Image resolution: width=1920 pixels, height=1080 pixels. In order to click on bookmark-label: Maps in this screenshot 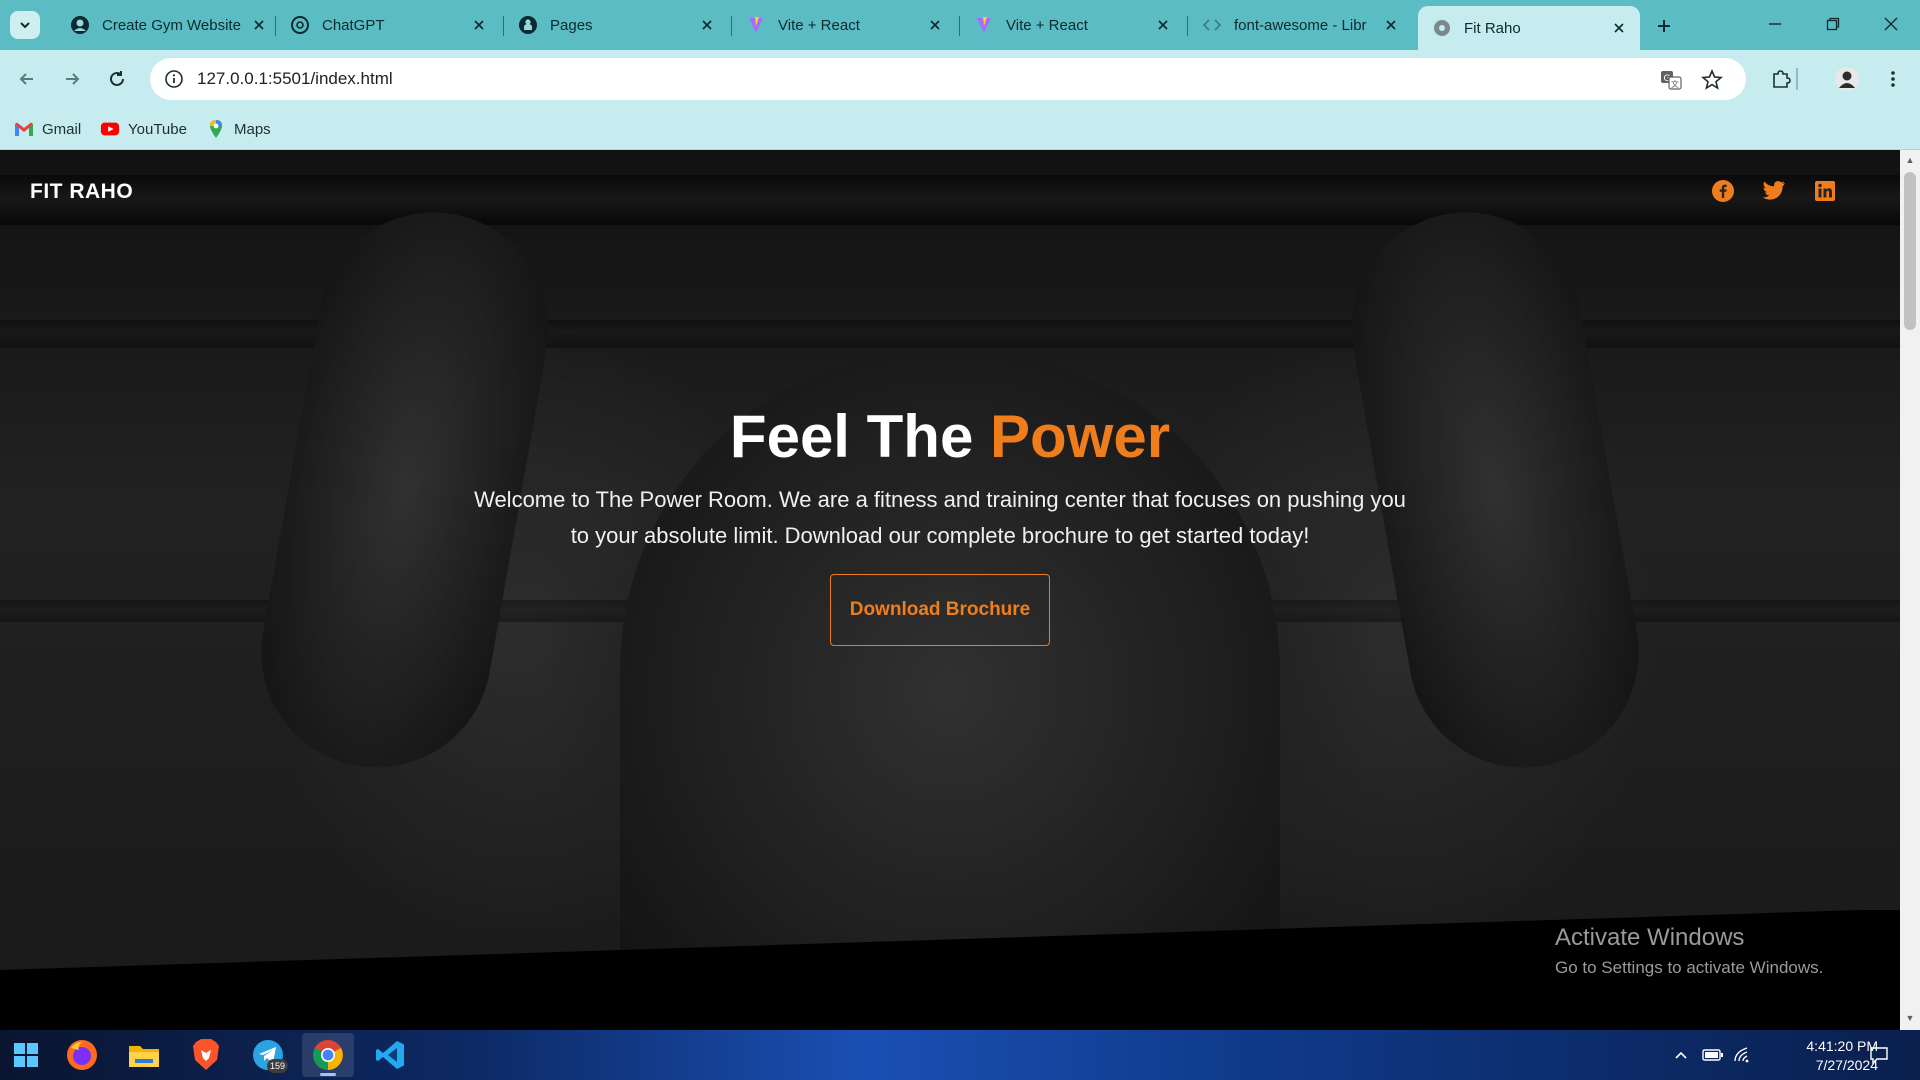, I will do `click(252, 129)`.